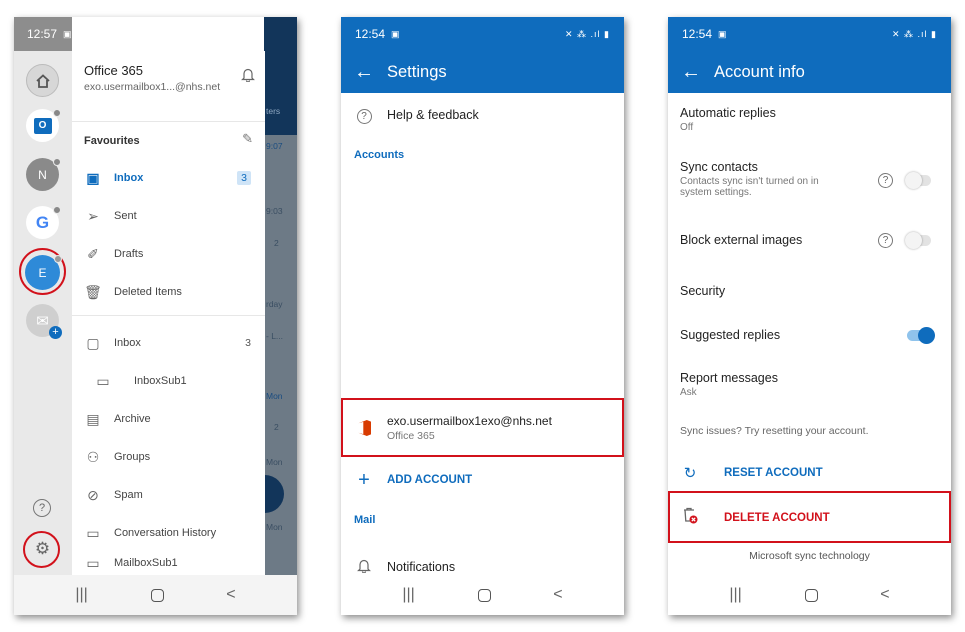  I want to click on favourites-heading: Favourites, so click(112, 141).